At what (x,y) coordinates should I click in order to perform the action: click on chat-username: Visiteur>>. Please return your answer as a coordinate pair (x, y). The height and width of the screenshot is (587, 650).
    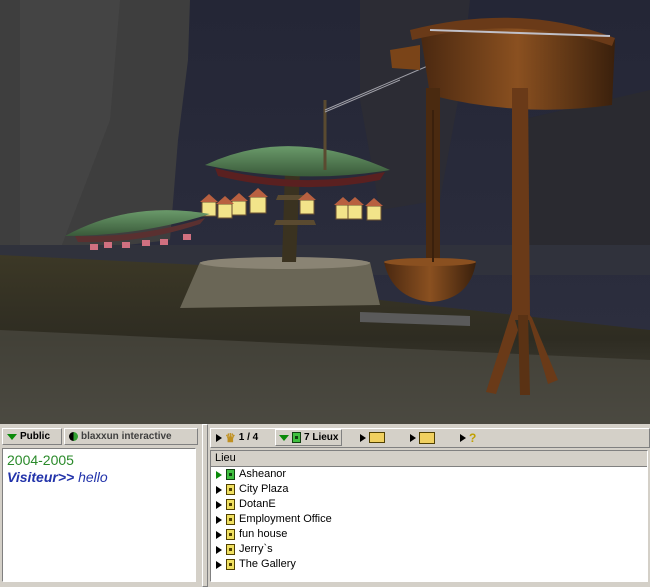
    Looking at the image, I should click on (41, 477).